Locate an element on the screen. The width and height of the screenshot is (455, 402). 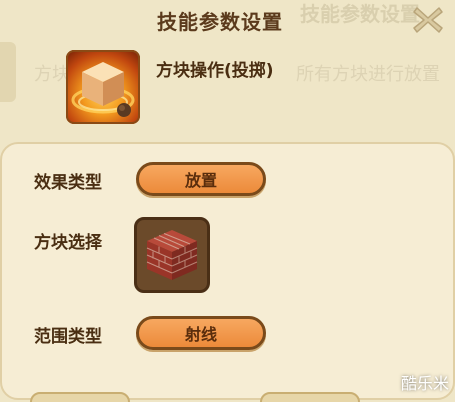
range-type-value: 射线 is located at coordinates (200, 334).